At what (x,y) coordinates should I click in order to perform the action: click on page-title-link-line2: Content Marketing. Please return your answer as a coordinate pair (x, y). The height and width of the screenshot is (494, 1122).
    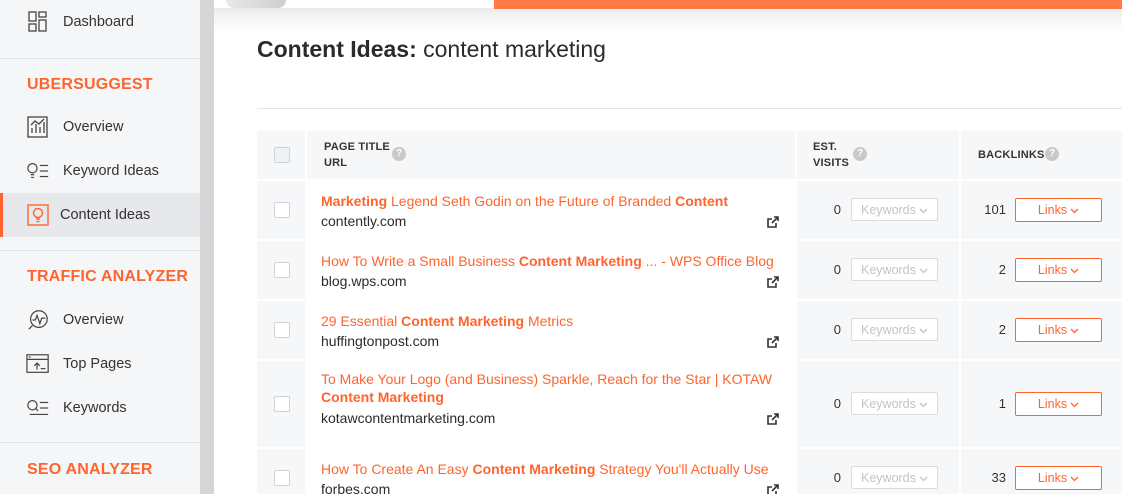
    Looking at the image, I should click on (382, 397).